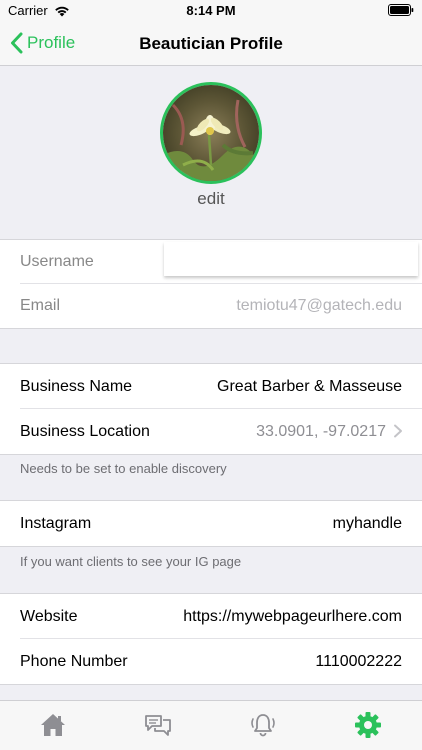 The width and height of the screenshot is (422, 750). I want to click on home-icon, so click(53, 725).